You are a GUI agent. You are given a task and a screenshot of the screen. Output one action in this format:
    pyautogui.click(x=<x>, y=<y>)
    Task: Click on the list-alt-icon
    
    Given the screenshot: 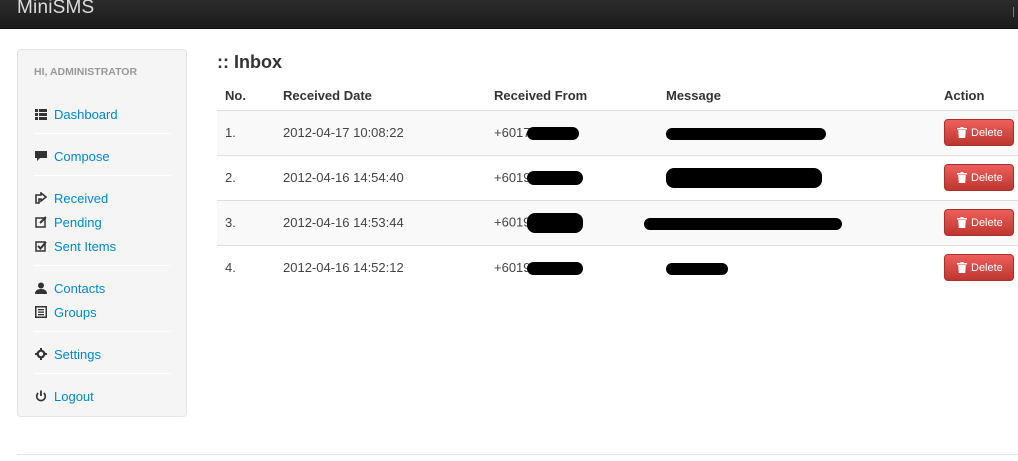 What is the action you would take?
    pyautogui.click(x=40, y=312)
    